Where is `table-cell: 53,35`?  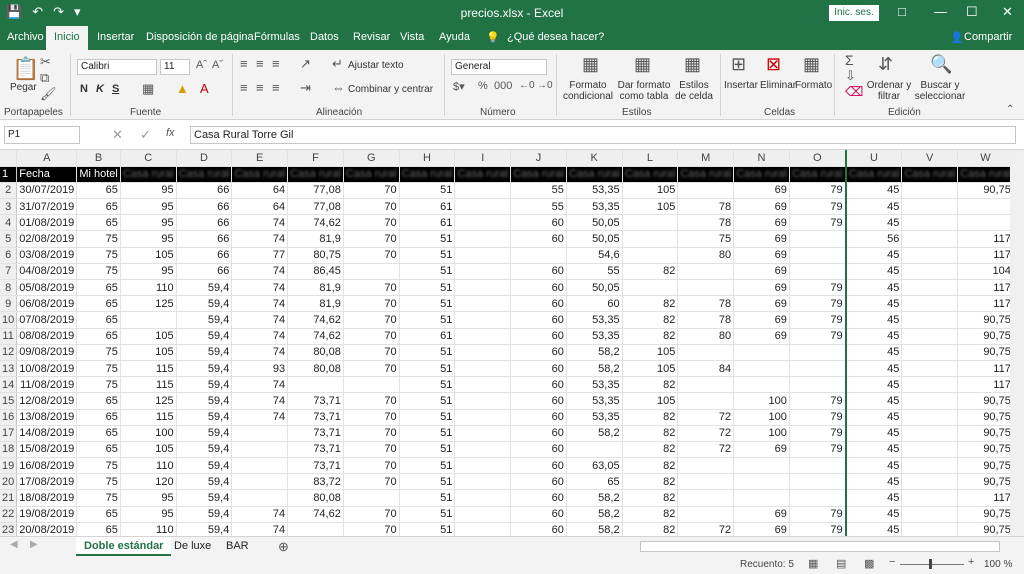 table-cell: 53,35 is located at coordinates (594, 385).